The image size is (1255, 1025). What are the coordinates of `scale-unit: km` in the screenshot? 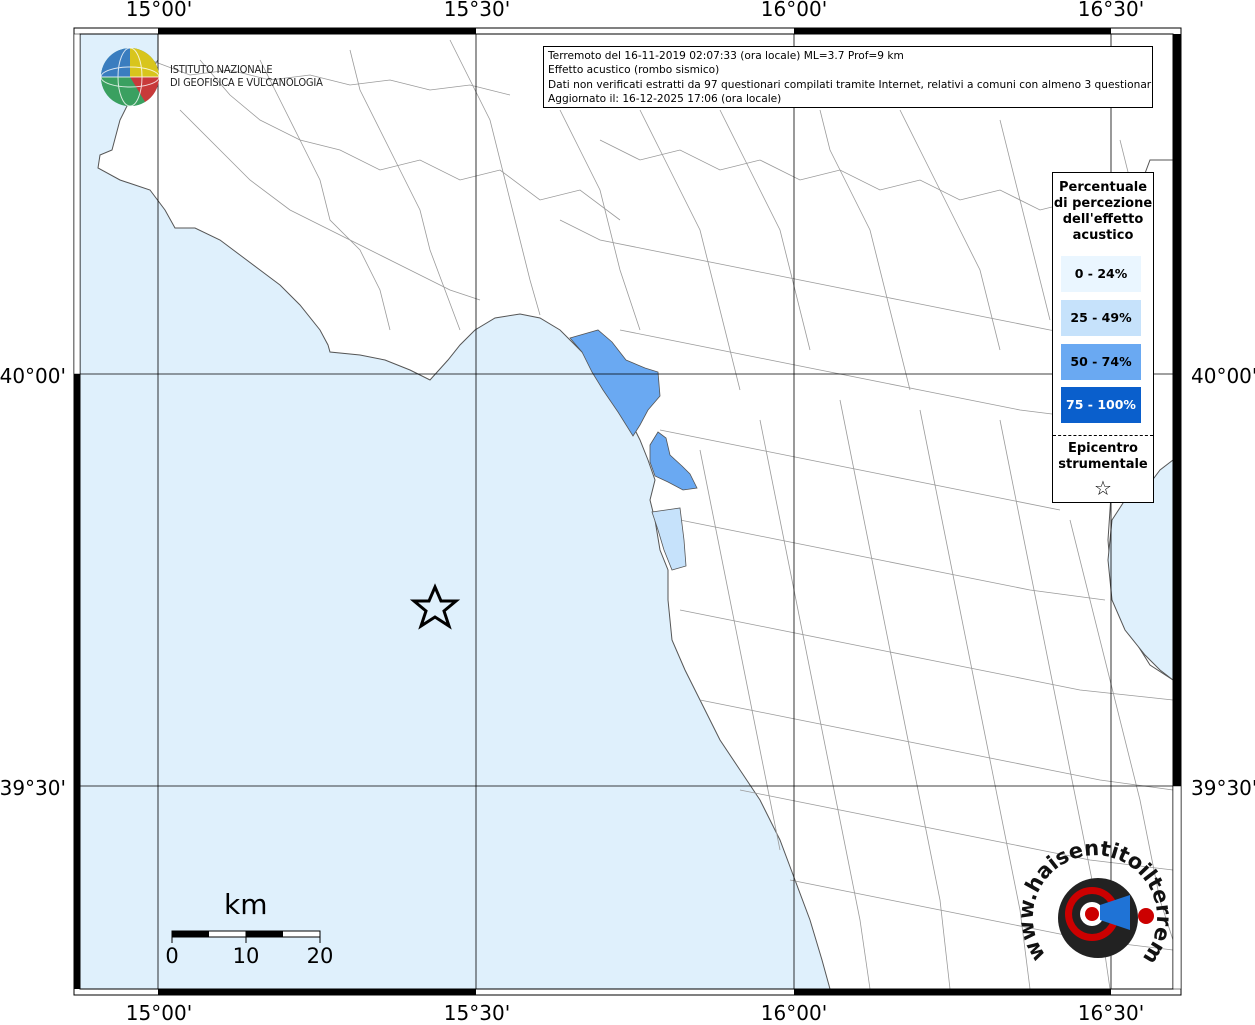 It's located at (246, 904).